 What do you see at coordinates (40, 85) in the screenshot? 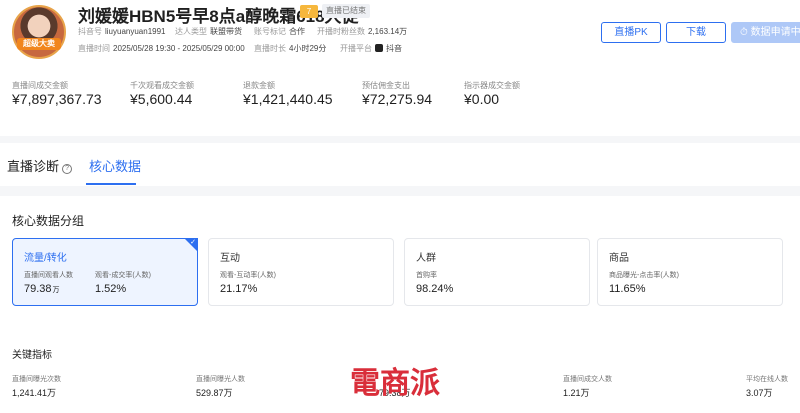
I see `stat-label-gmv: 直播间成交金额` at bounding box center [40, 85].